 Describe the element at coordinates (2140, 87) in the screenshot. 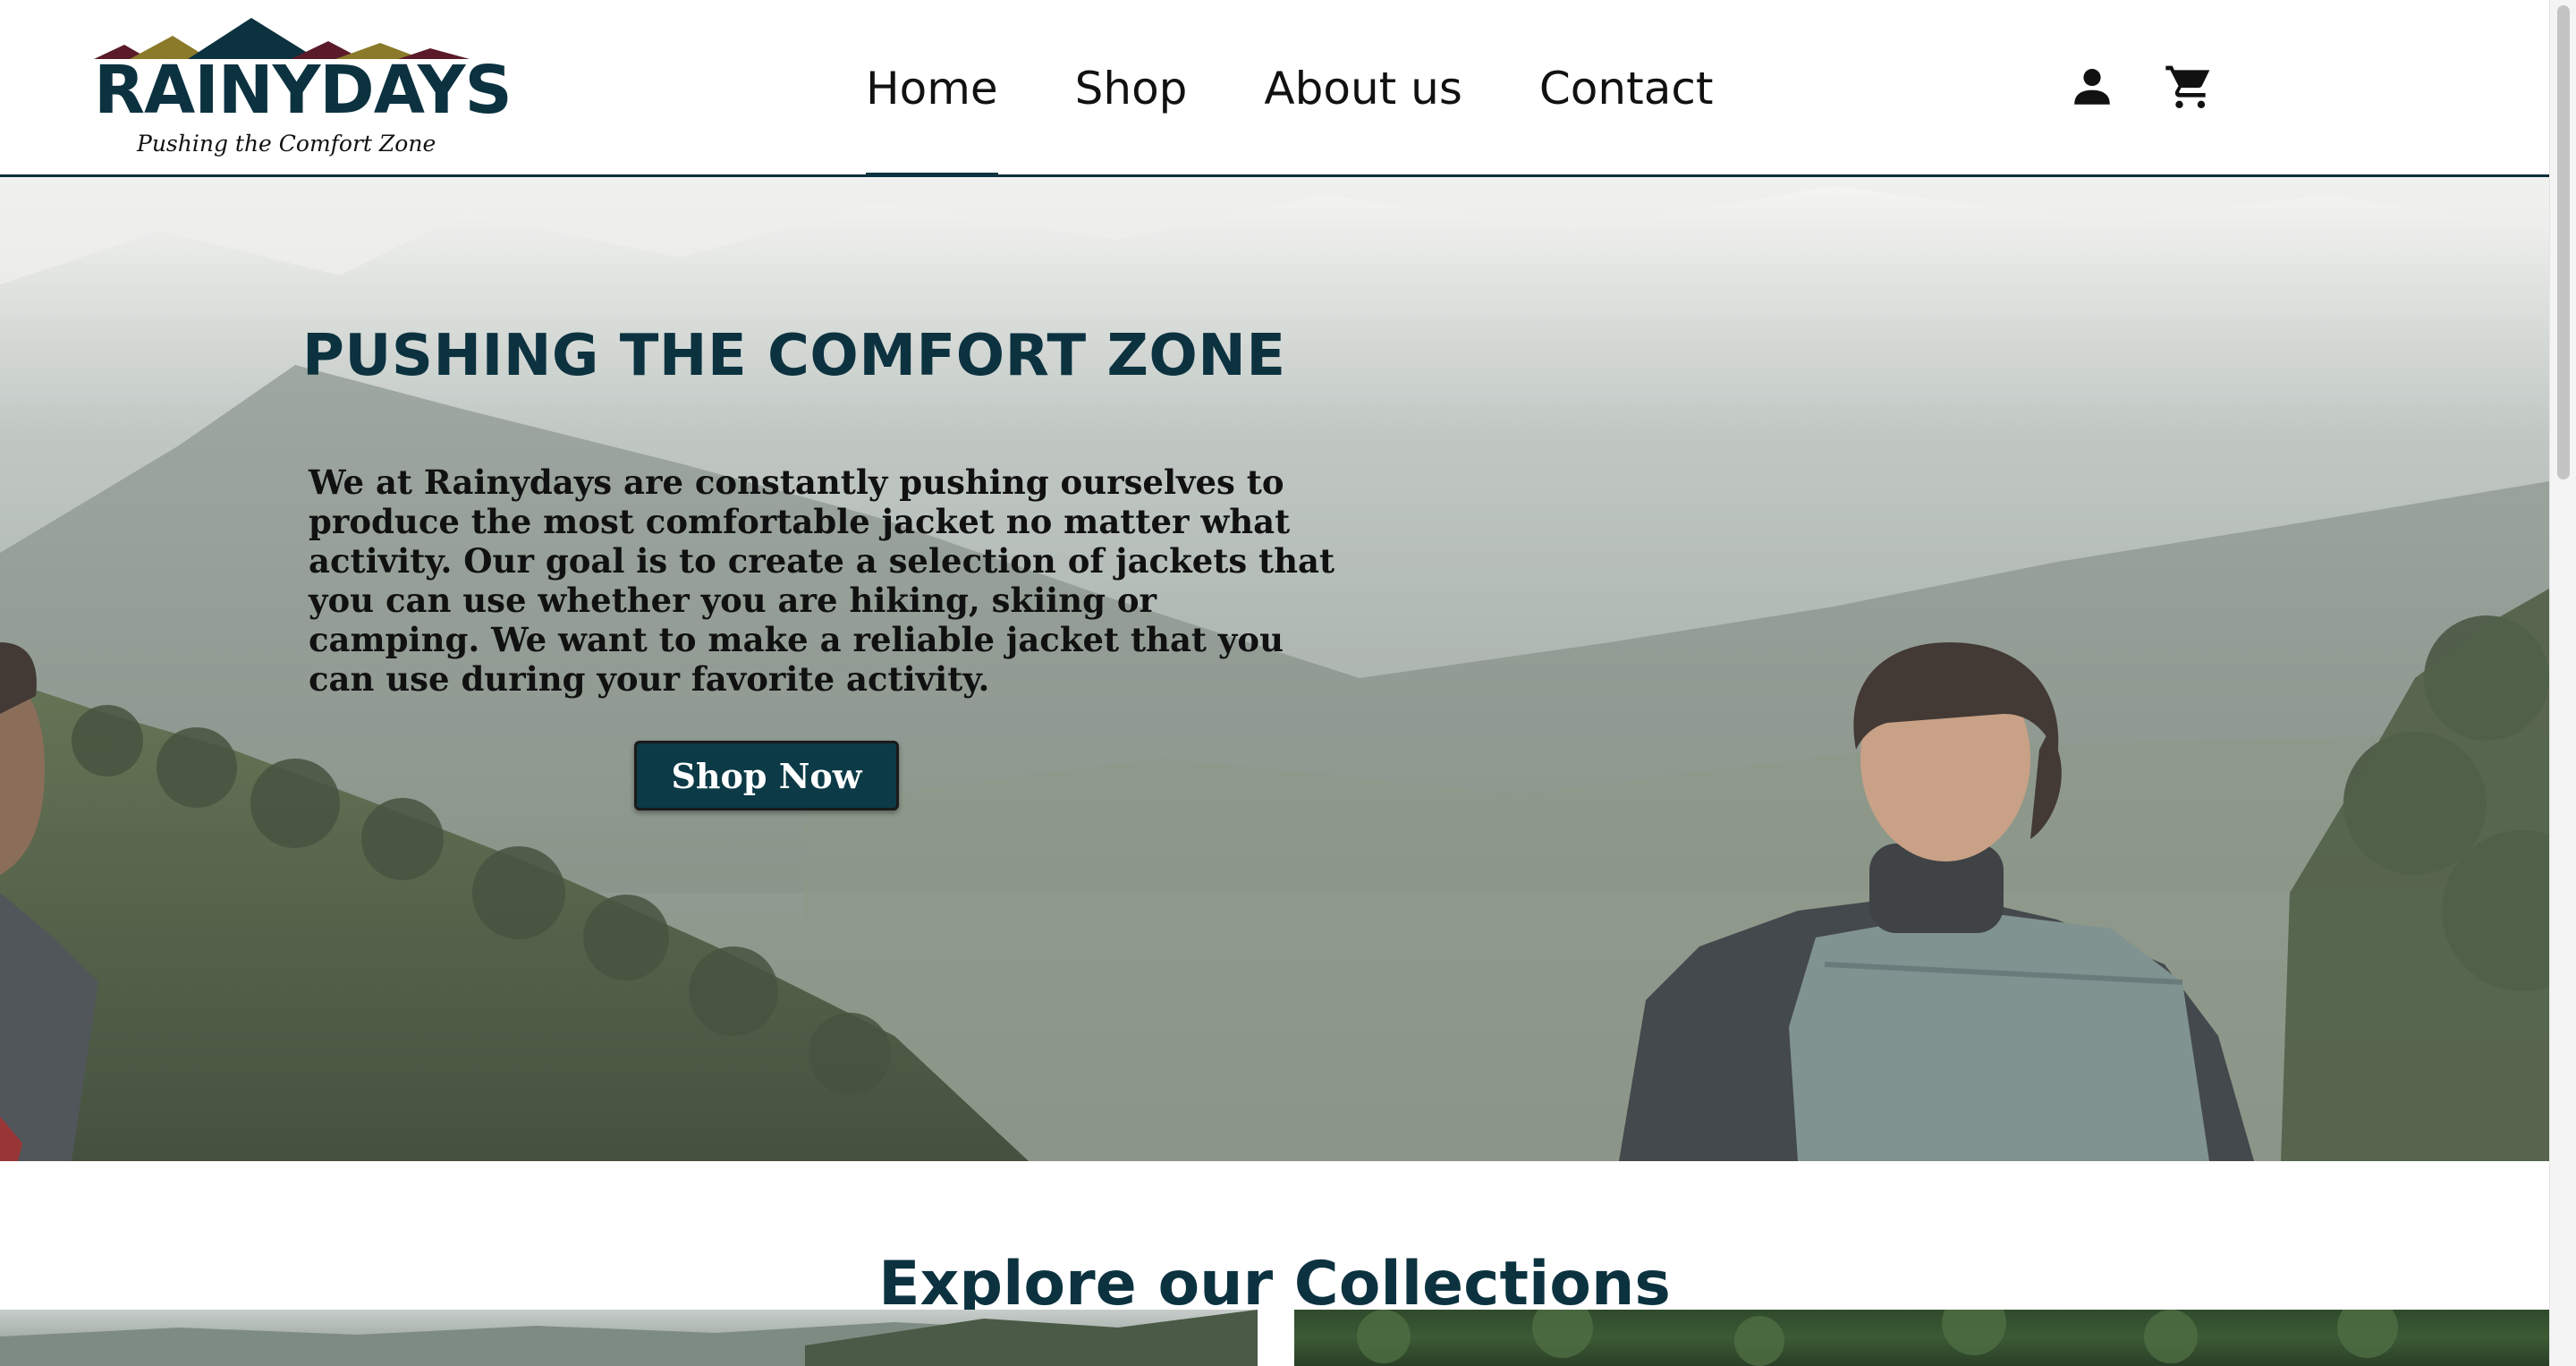

I see `header-actions` at that location.